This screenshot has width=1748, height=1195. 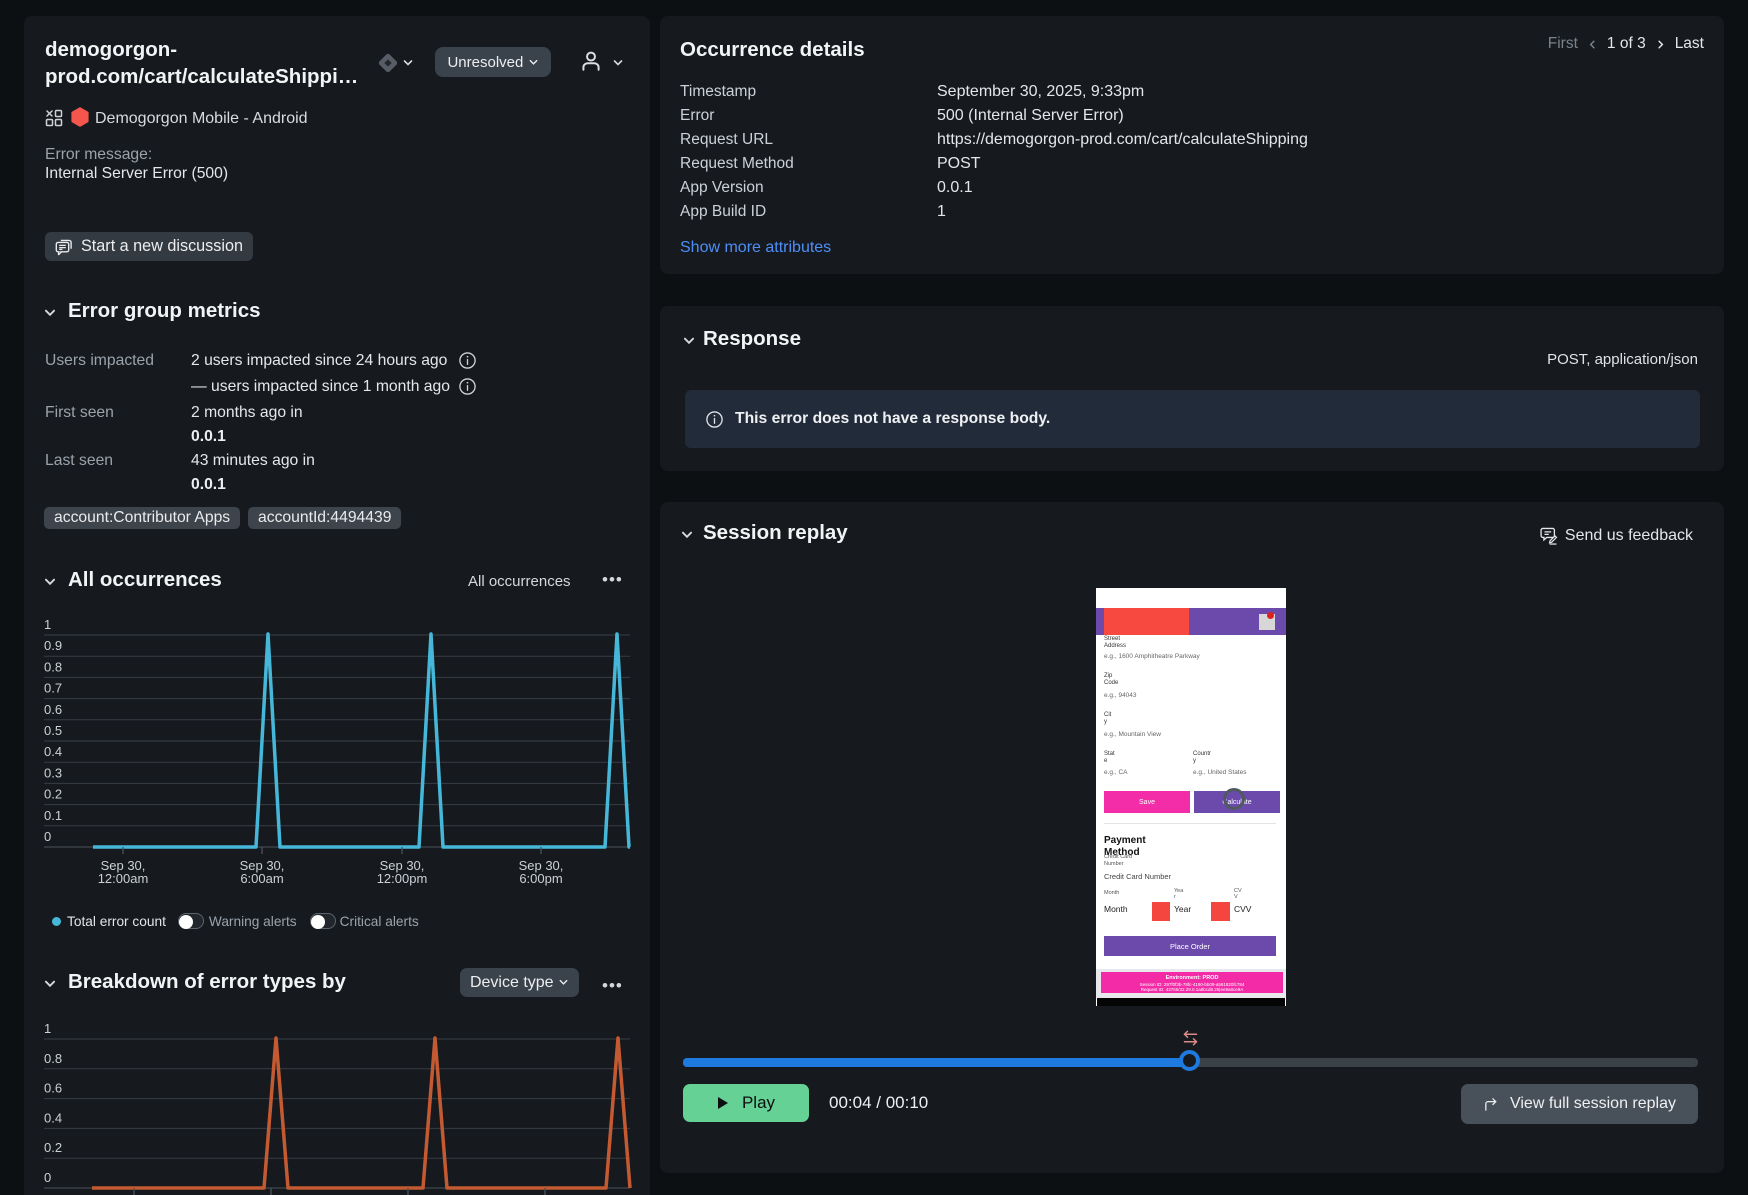 I want to click on svg-text: 6:00am, so click(x=261, y=878).